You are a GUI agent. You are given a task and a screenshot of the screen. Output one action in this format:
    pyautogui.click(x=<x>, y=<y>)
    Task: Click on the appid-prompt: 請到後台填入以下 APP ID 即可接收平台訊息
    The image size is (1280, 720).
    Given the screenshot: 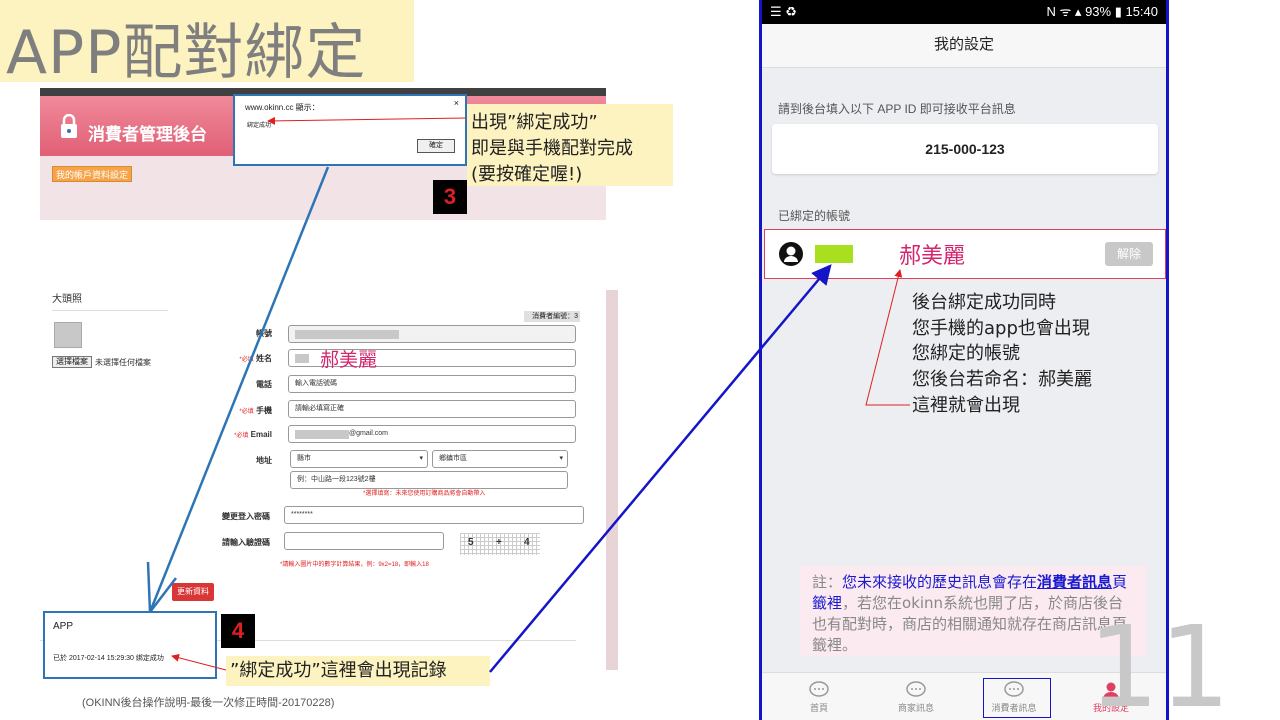 What is the action you would take?
    pyautogui.click(x=897, y=109)
    